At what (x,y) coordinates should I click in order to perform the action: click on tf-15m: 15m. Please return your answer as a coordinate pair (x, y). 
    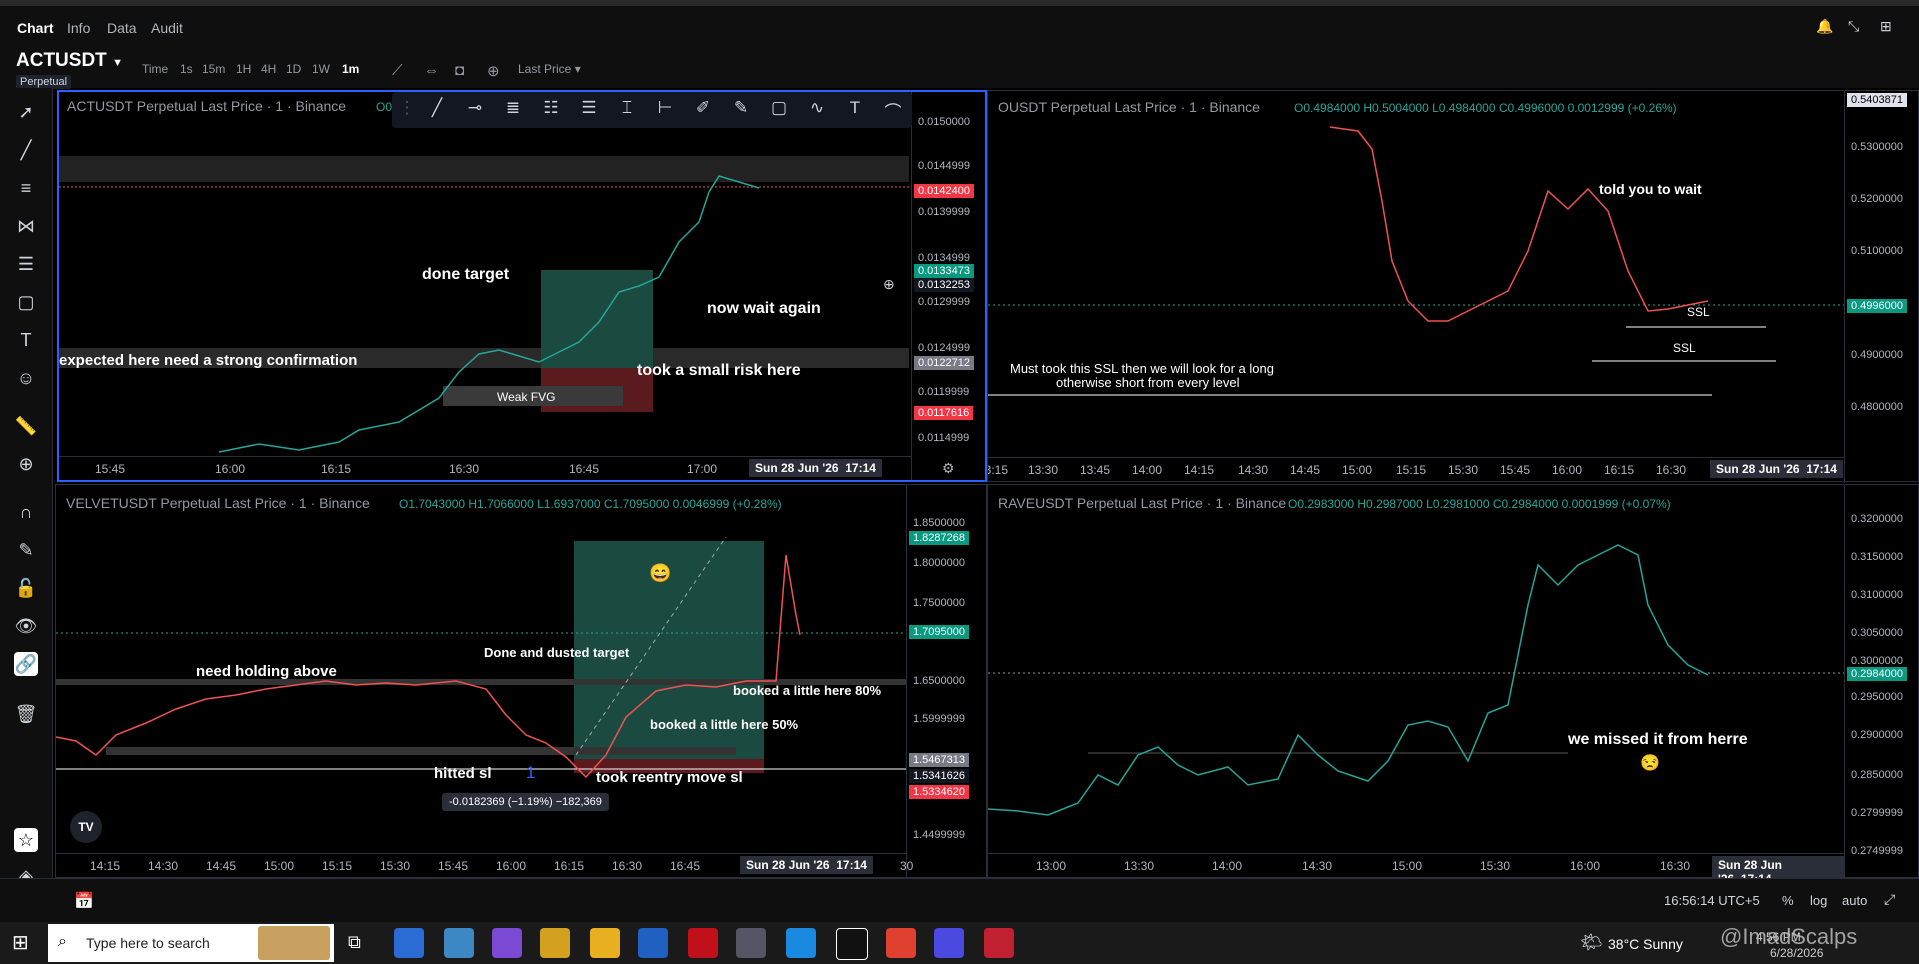
    Looking at the image, I should click on (213, 69).